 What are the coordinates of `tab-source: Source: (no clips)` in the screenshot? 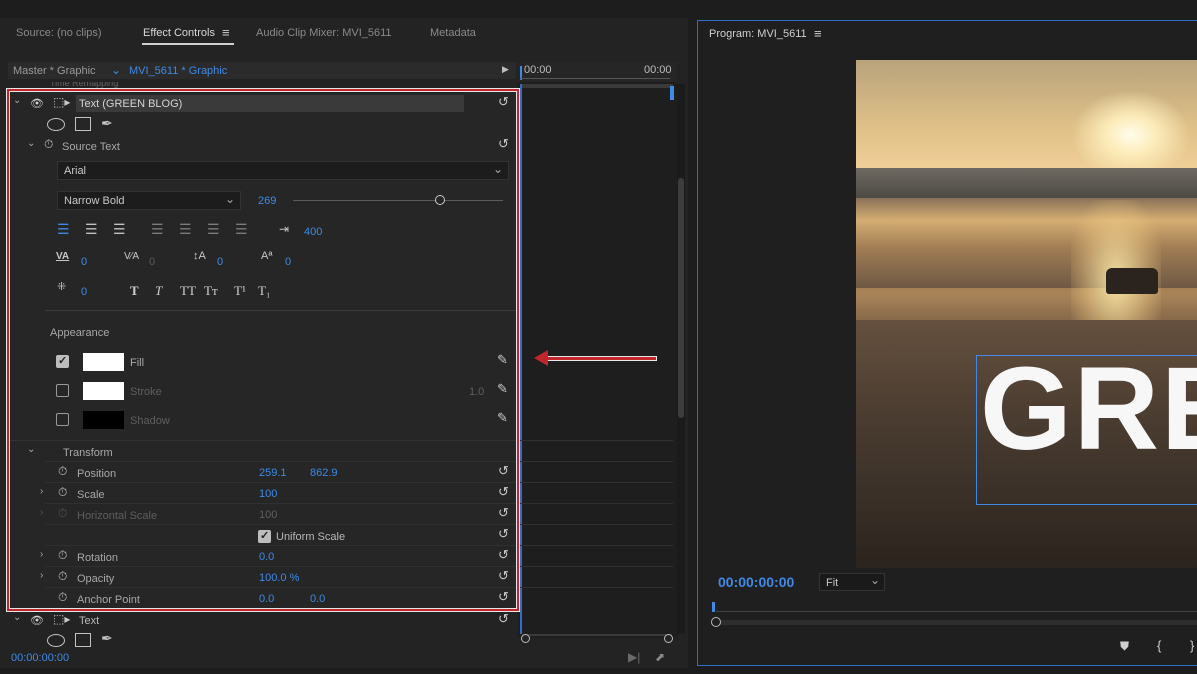 It's located at (59, 33).